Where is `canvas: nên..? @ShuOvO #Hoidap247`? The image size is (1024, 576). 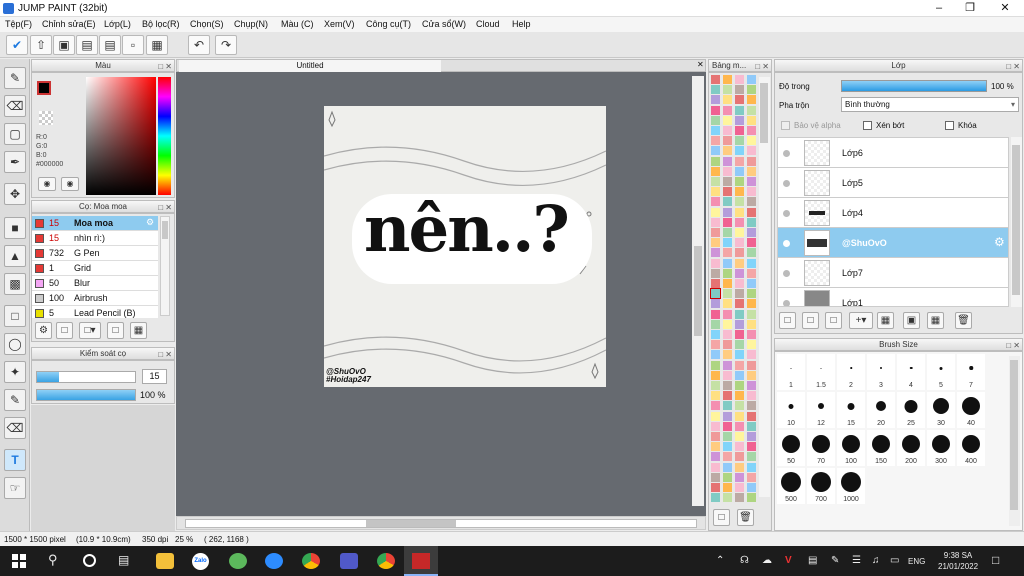 canvas: nên..? @ShuOvO #Hoidap247 is located at coordinates (465, 246).